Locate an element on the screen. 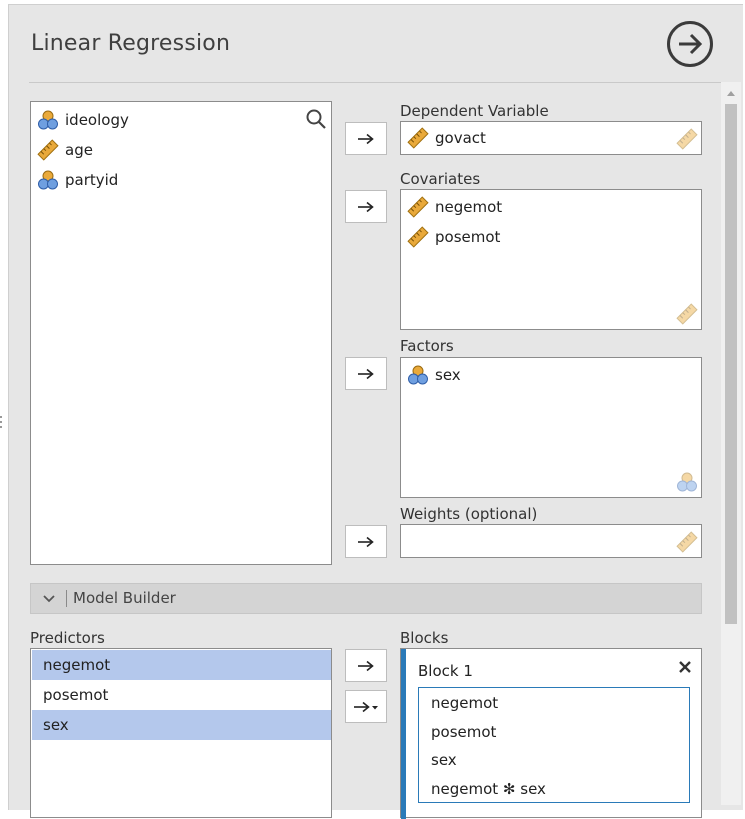 This screenshot has width=745, height=819. dependent-variable-field: govact is located at coordinates (551, 138).